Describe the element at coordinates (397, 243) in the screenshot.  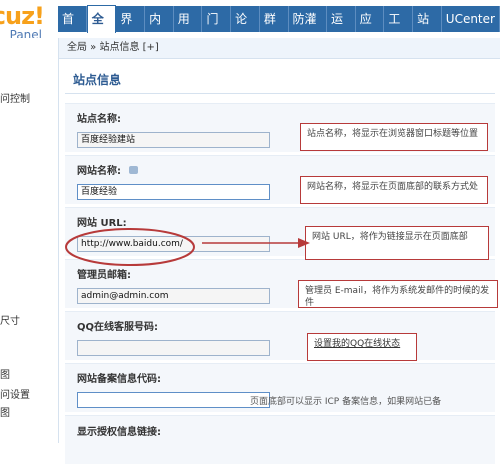
I see `annotation-note: 网站 URL，将作为链接显示在页面底部` at that location.